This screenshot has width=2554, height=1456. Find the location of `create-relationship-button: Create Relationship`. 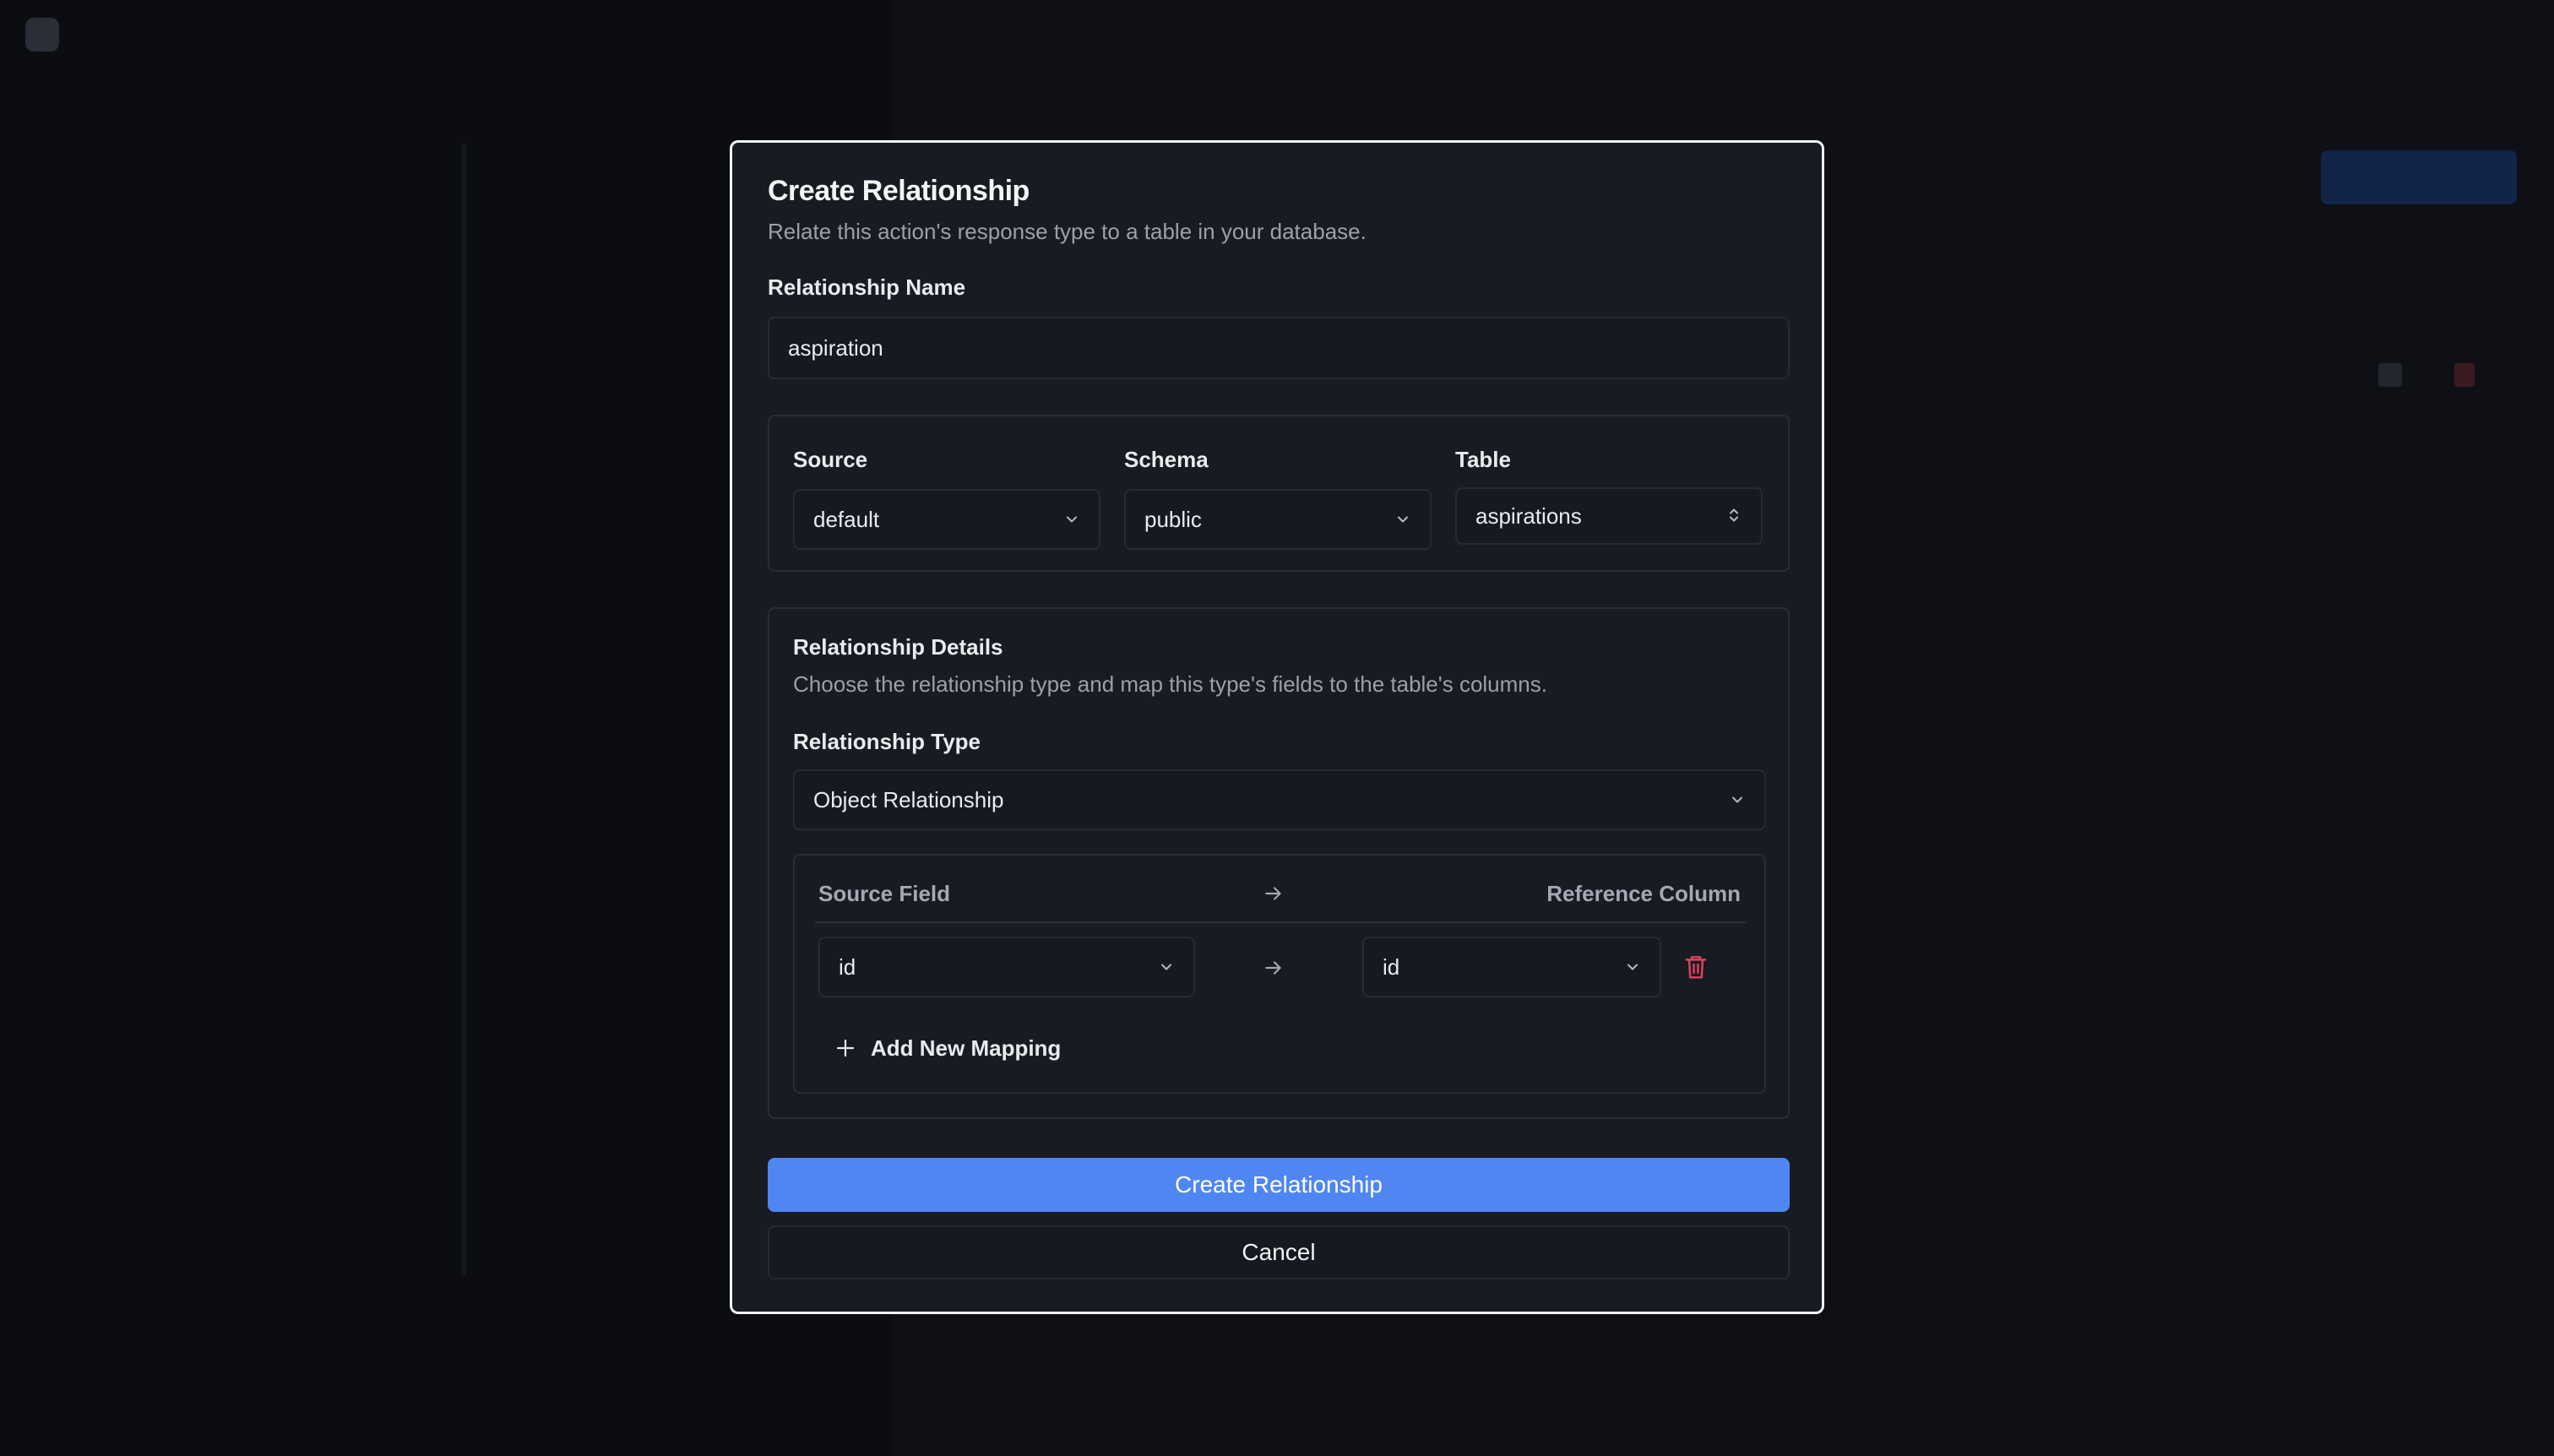

create-relationship-button: Create Relationship is located at coordinates (1279, 1185).